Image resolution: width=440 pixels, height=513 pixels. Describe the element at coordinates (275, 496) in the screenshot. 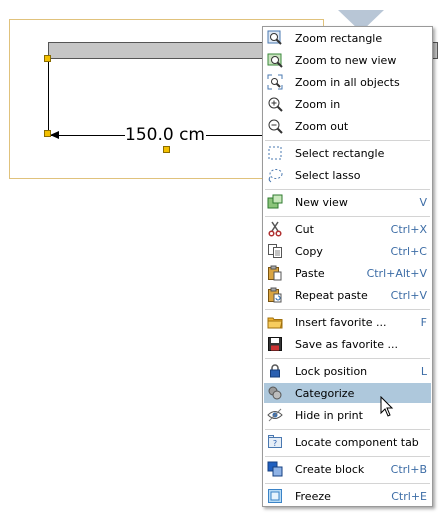

I see `freeze-icon` at that location.